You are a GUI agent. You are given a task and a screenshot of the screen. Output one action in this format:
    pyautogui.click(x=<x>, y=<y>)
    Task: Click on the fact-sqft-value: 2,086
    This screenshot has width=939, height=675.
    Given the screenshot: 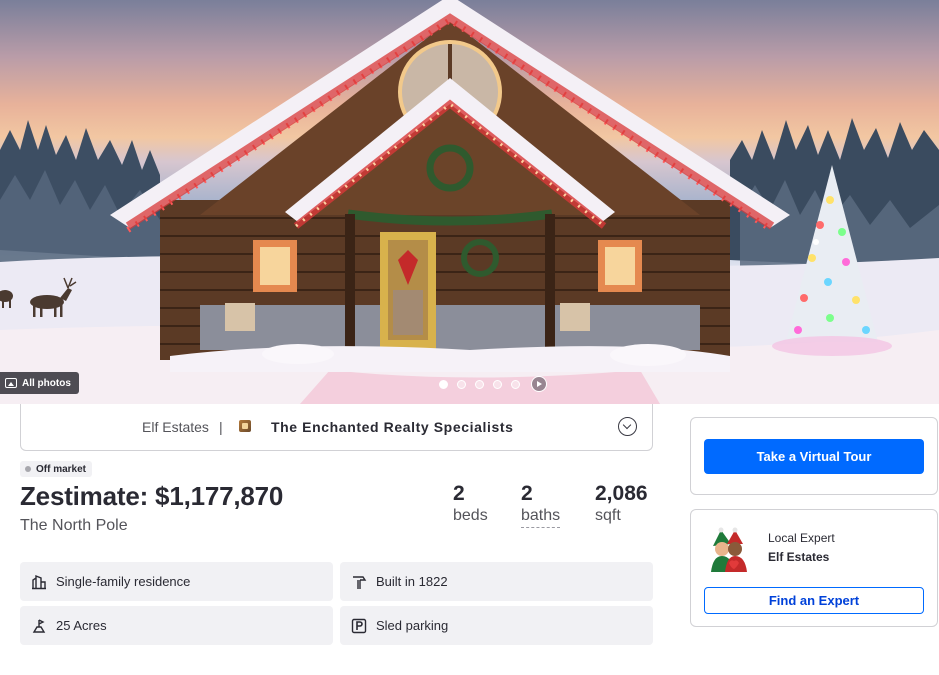 What is the action you would take?
    pyautogui.click(x=621, y=493)
    